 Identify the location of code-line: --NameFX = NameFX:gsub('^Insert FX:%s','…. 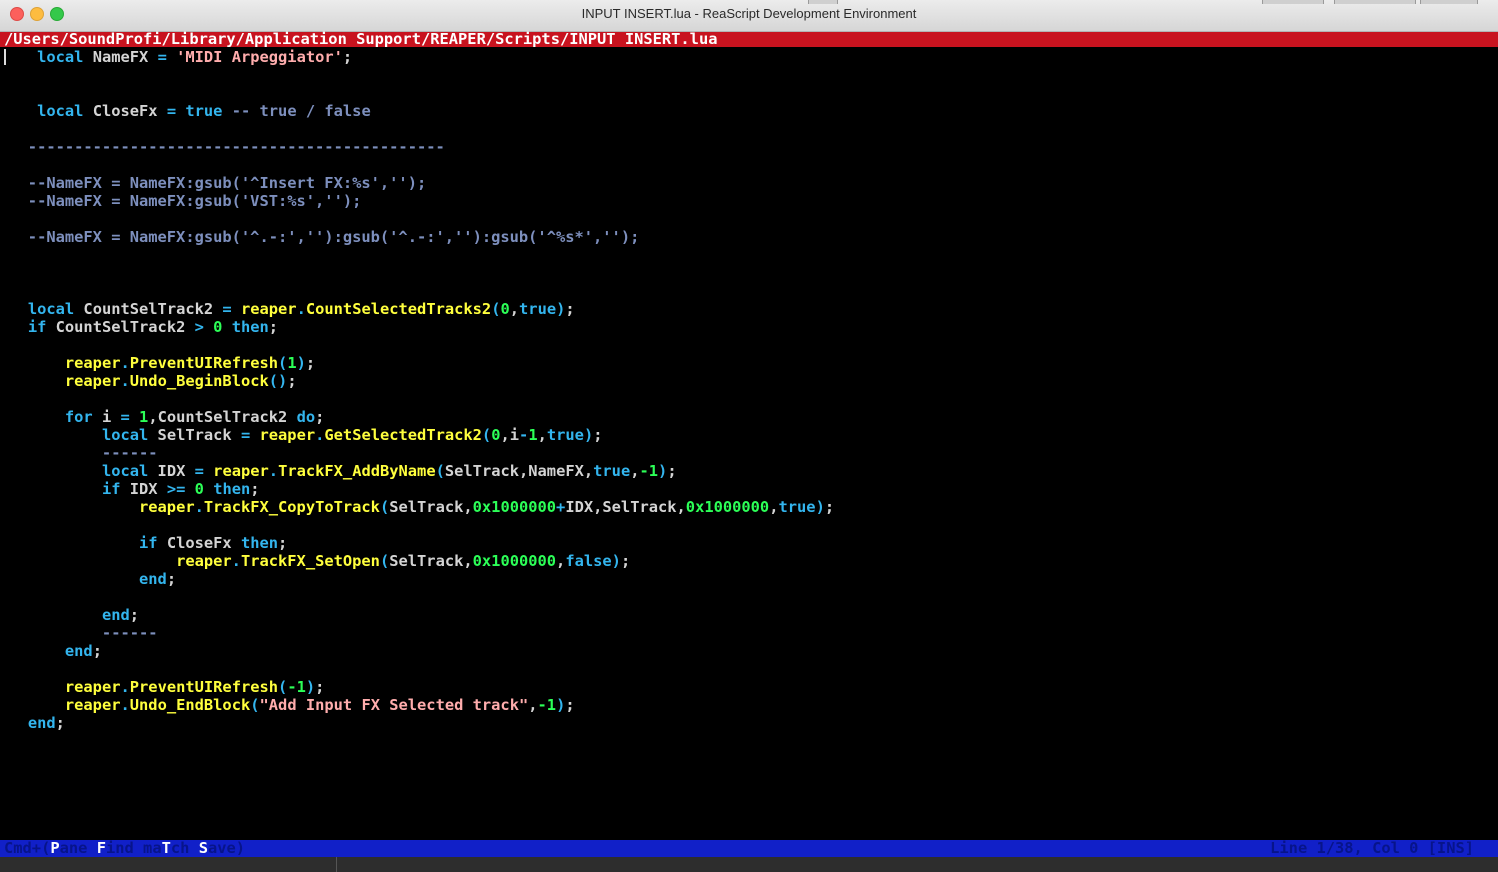
(213, 183).